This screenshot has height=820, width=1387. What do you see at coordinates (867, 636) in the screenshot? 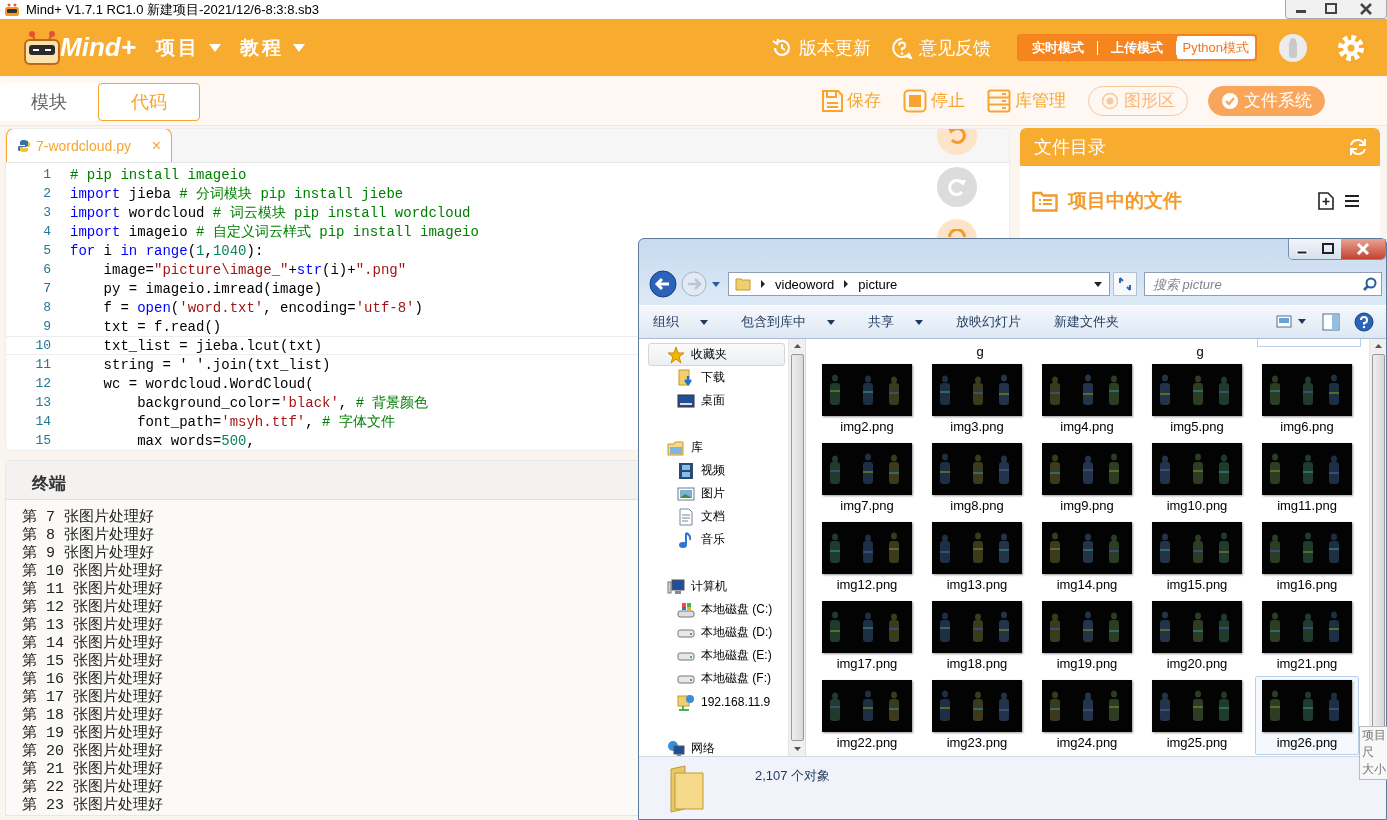
I see `file-item: img17.png` at bounding box center [867, 636].